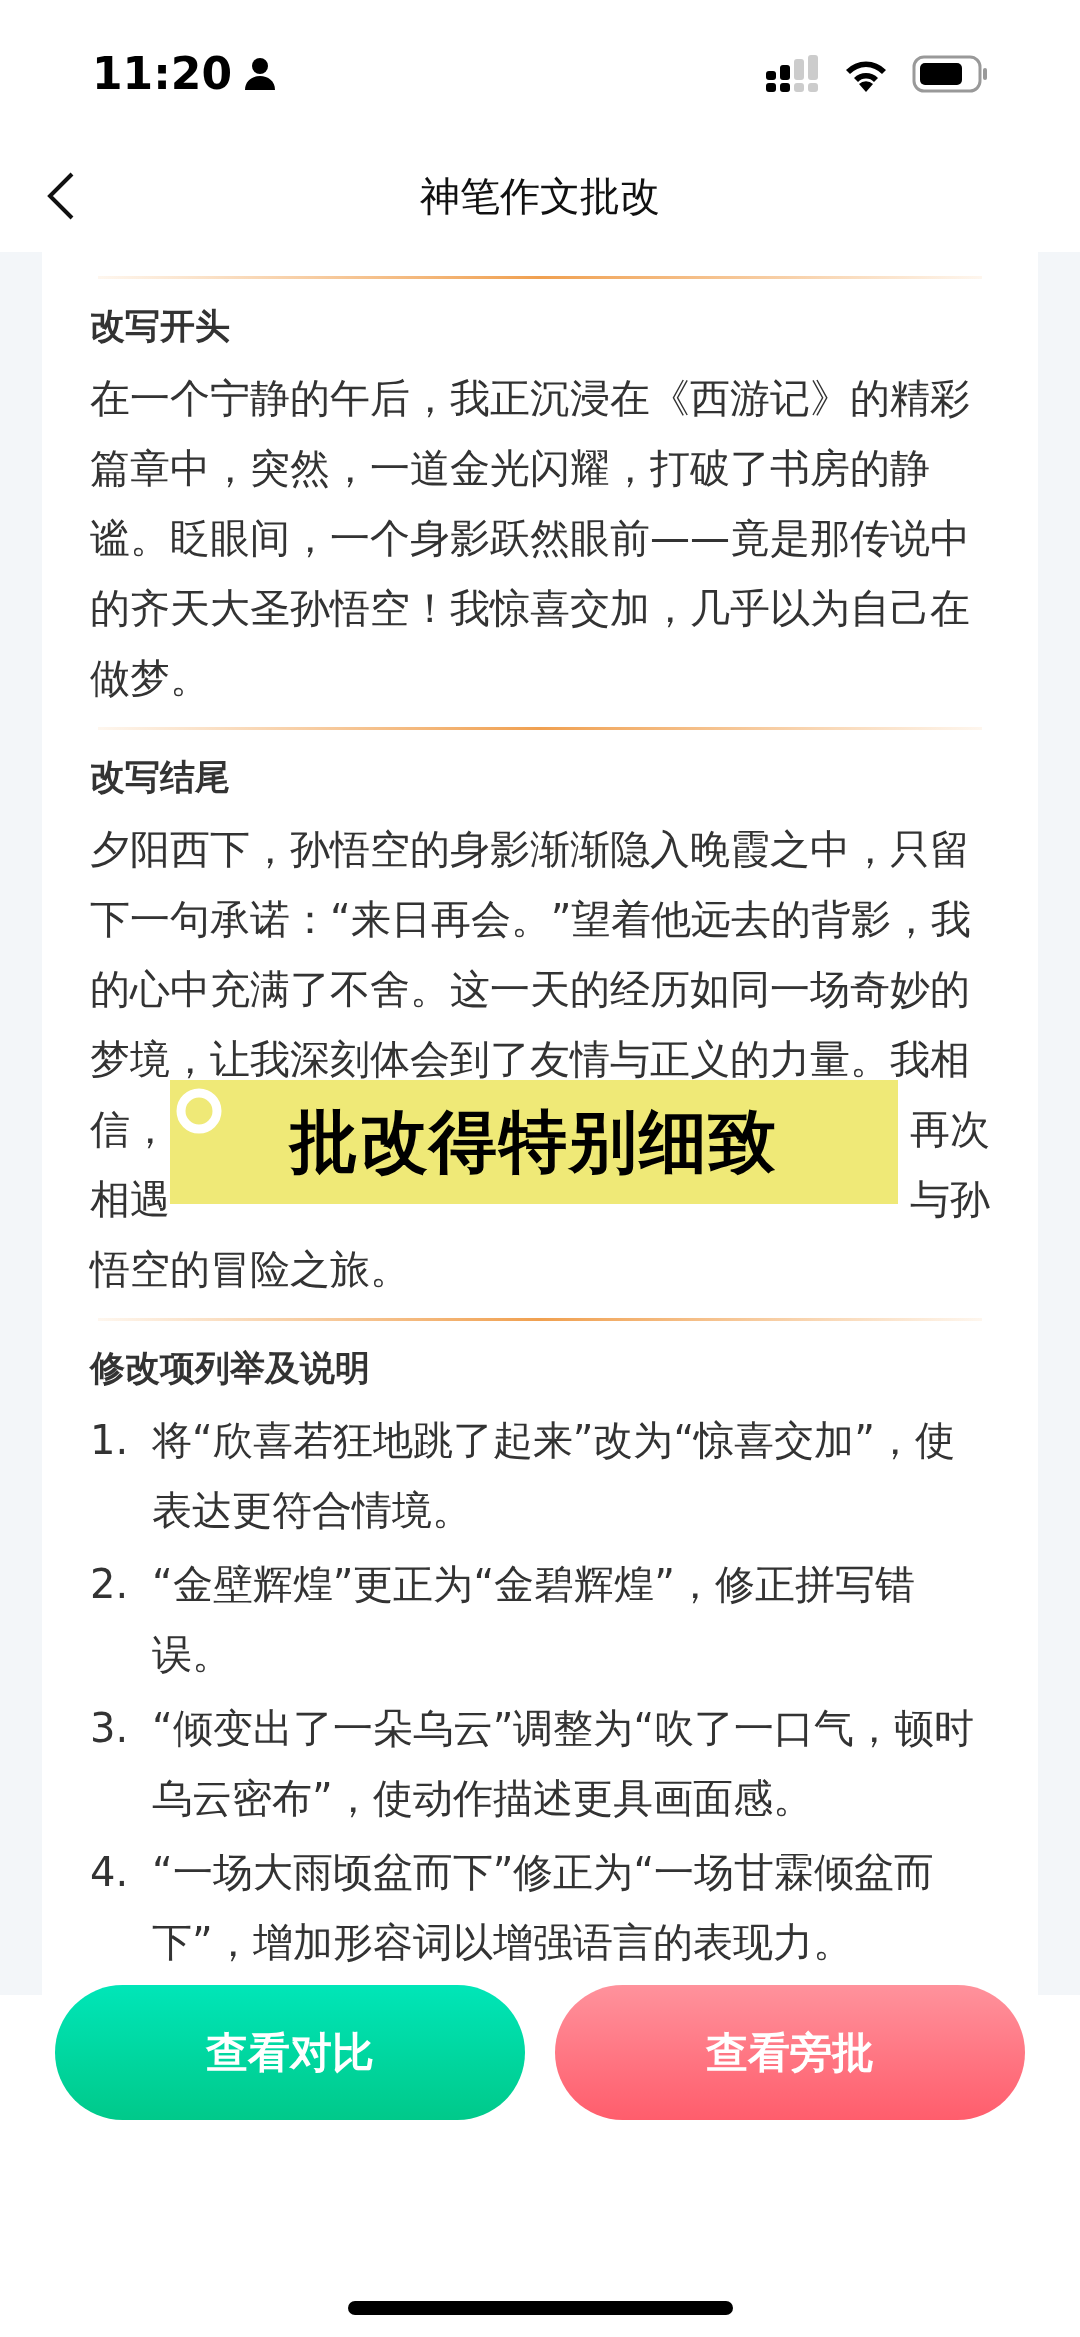 This screenshot has height=2337, width=1080. What do you see at coordinates (510, 468) in the screenshot?
I see `paragraph-line: 篇章中，突然，一道金光闪耀，打破了书房的静` at bounding box center [510, 468].